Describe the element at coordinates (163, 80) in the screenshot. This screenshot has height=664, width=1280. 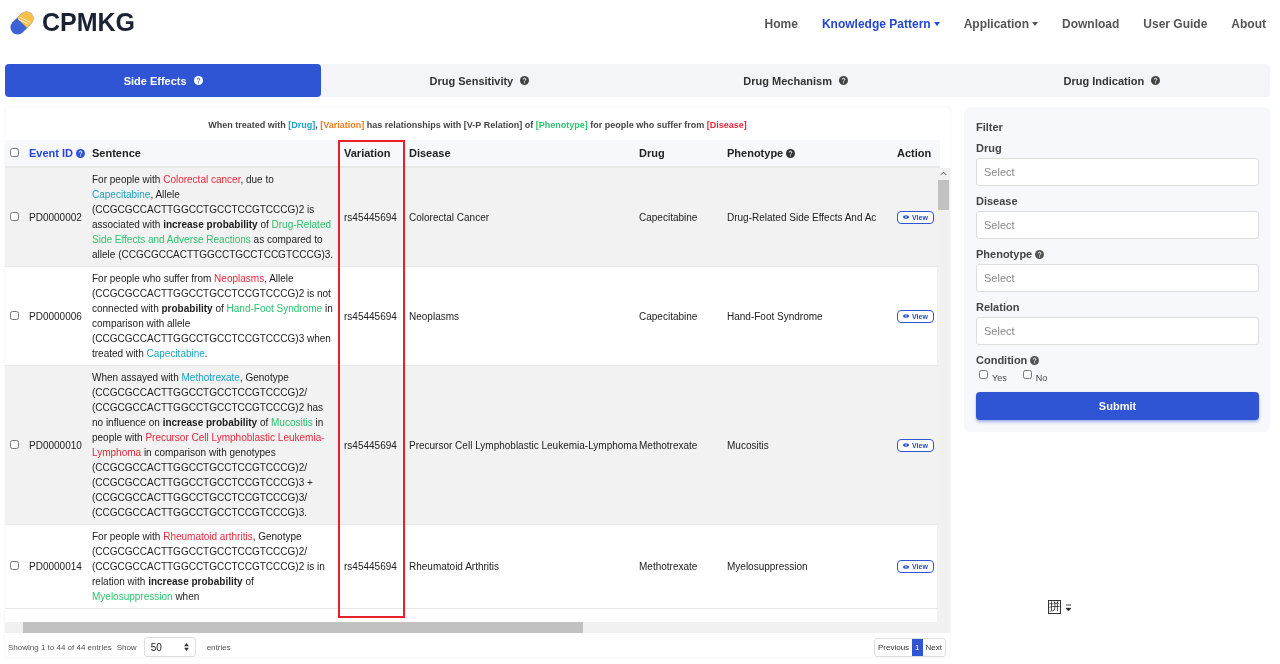
I see `tab: Side Effects` at that location.